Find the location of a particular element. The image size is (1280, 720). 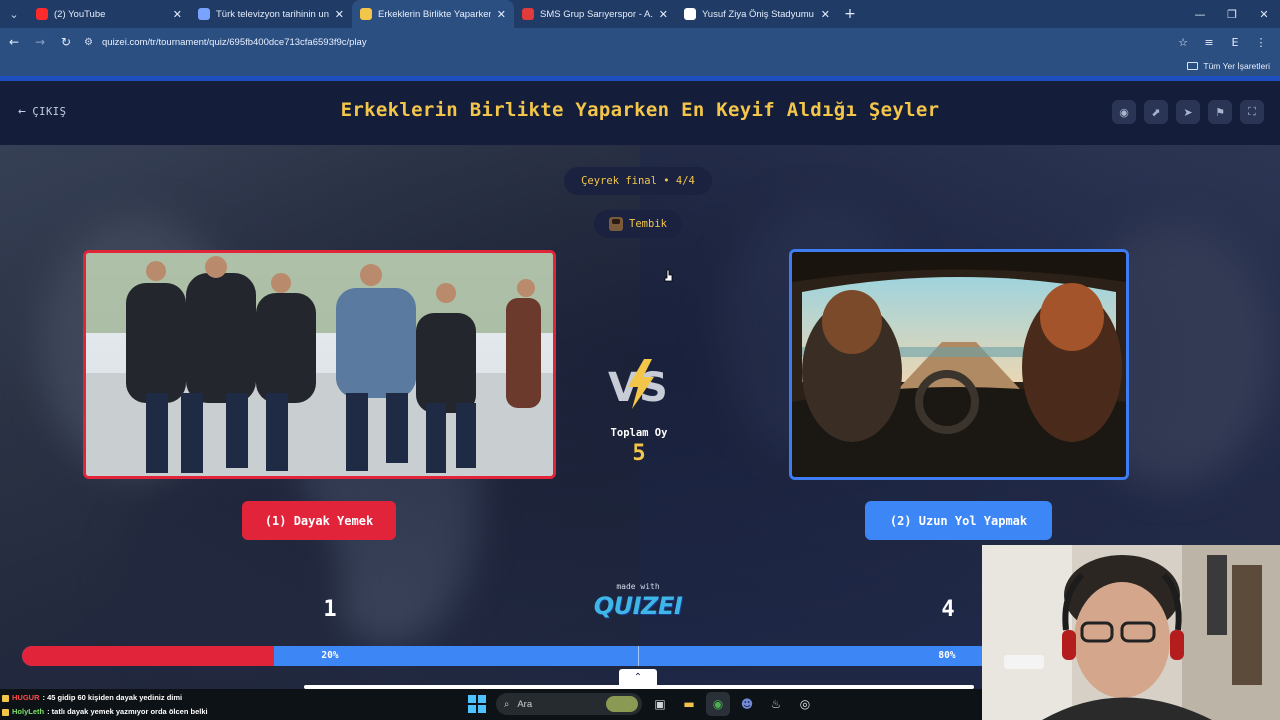

window-controls: — ❐ ✕ is located at coordinates (1232, 14).